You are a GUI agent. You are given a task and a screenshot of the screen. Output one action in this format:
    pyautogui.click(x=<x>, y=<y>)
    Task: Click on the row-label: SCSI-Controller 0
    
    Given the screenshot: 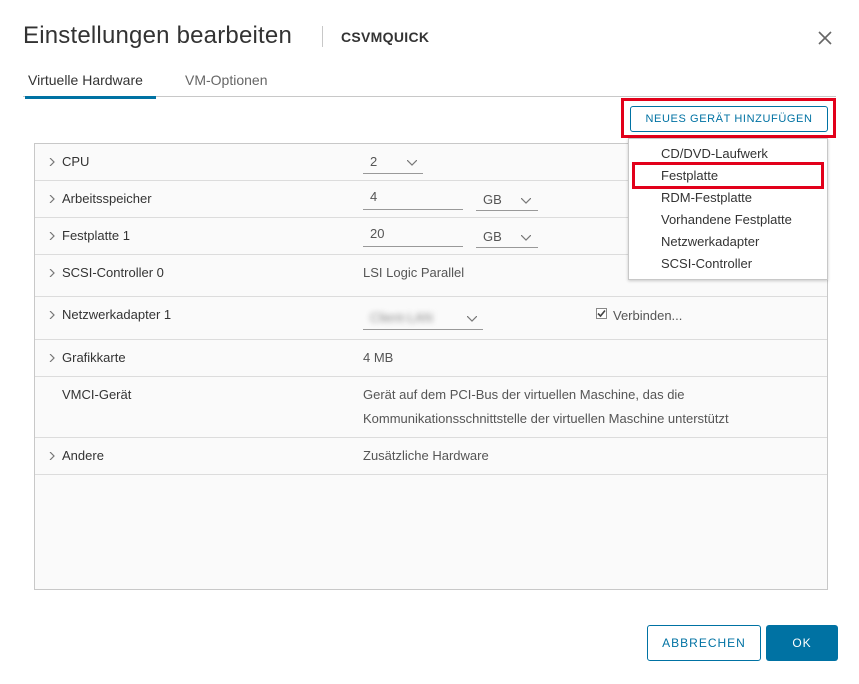 What is the action you would take?
    pyautogui.click(x=113, y=272)
    